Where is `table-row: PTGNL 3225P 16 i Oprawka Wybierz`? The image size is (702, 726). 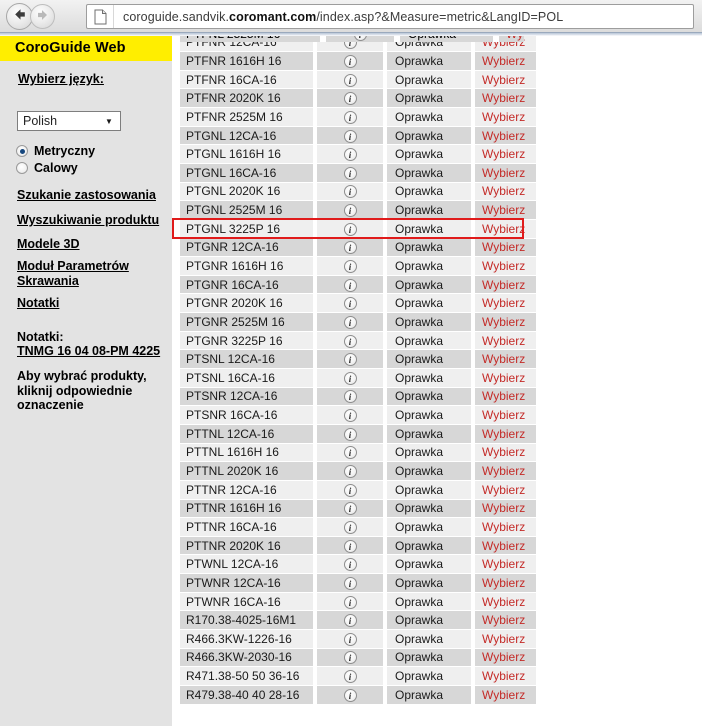 table-row: PTGNL 3225P 16 i Oprawka Wybierz is located at coordinates (358, 229).